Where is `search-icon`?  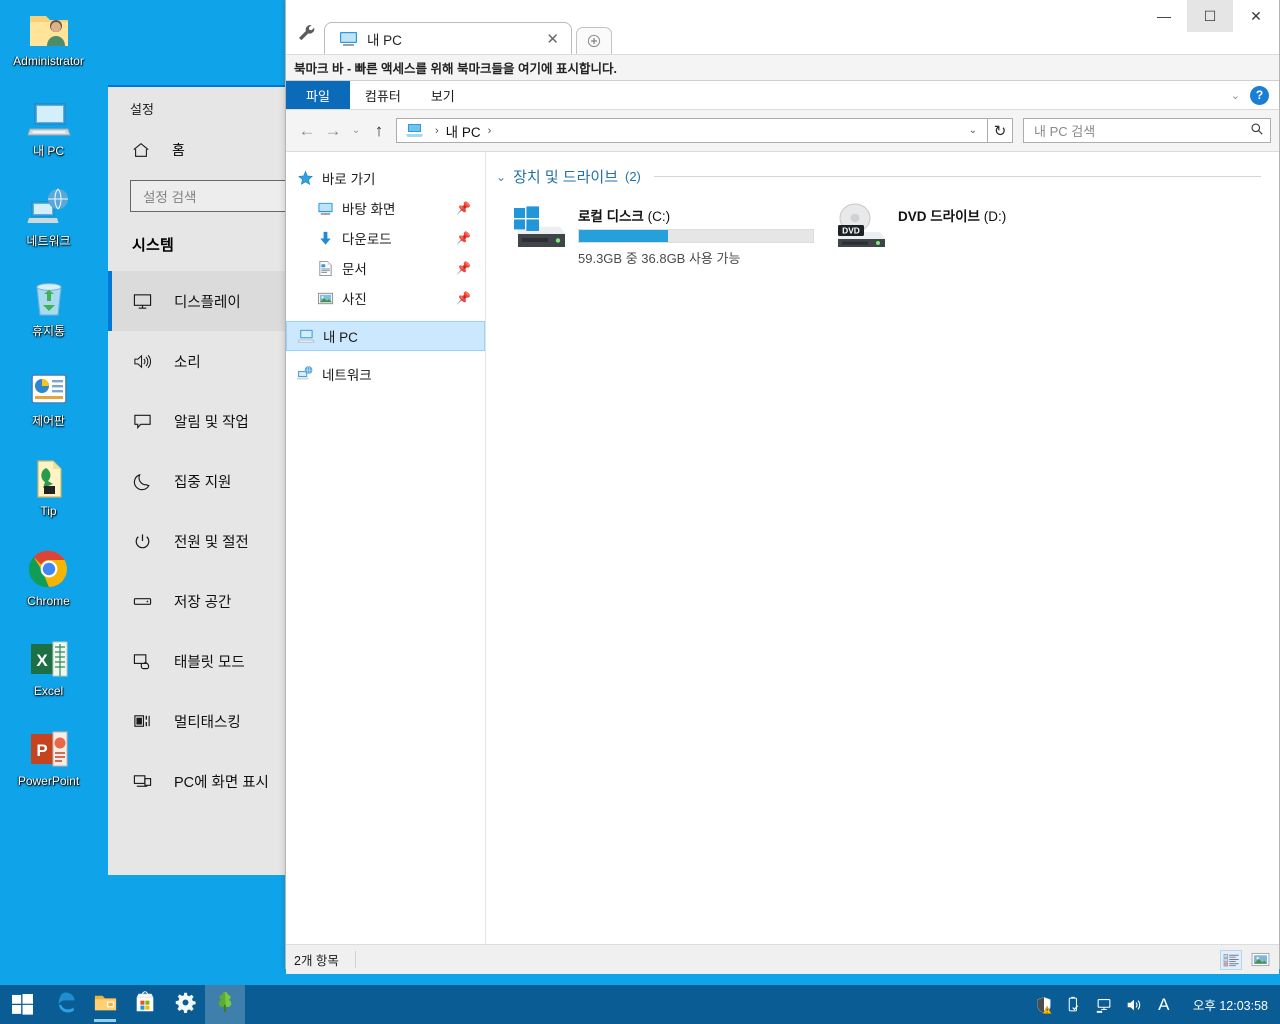
search-icon is located at coordinates (1257, 130).